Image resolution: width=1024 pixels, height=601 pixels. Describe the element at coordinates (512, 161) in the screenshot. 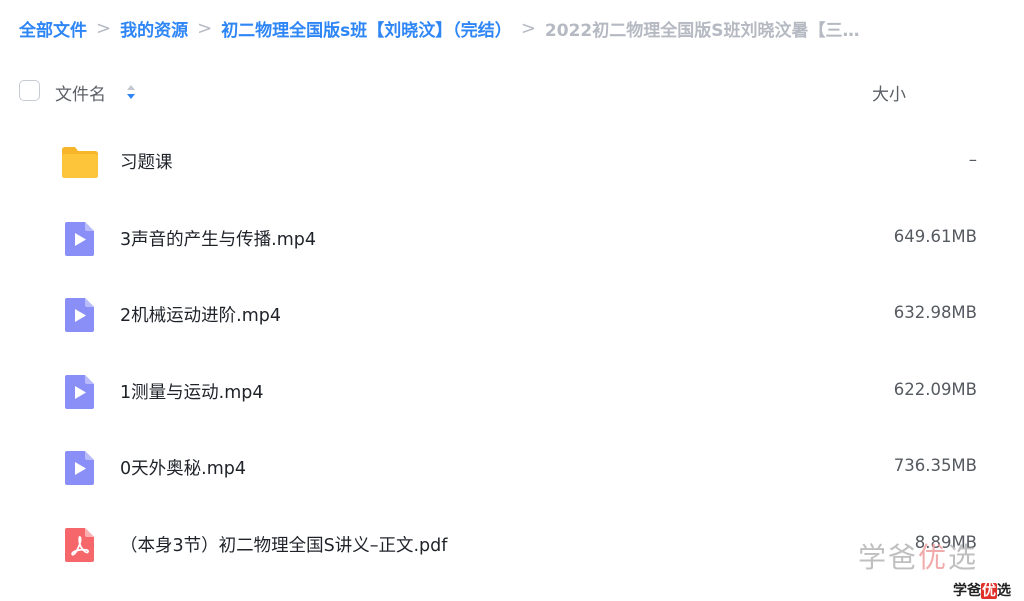

I see `file-row-folder: 习题课 –` at that location.